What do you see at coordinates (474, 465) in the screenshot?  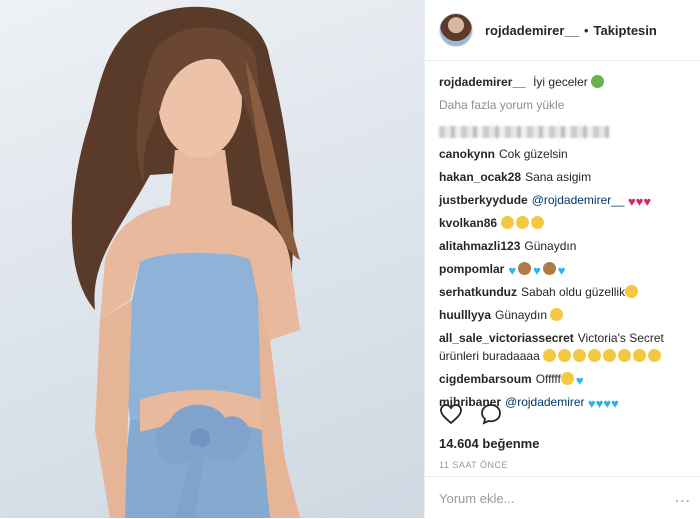 I see `timestamp: 11 SAAT ÖNCE` at bounding box center [474, 465].